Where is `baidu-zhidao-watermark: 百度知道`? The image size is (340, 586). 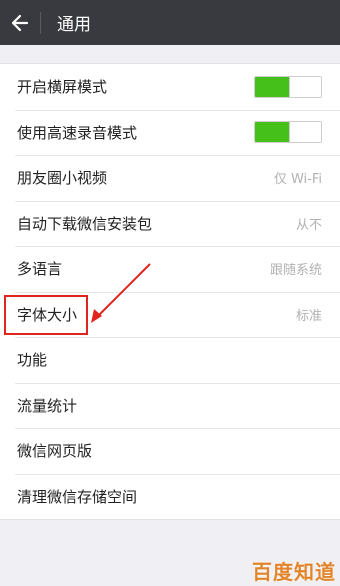 baidu-zhidao-watermark: 百度知道 is located at coordinates (294, 572).